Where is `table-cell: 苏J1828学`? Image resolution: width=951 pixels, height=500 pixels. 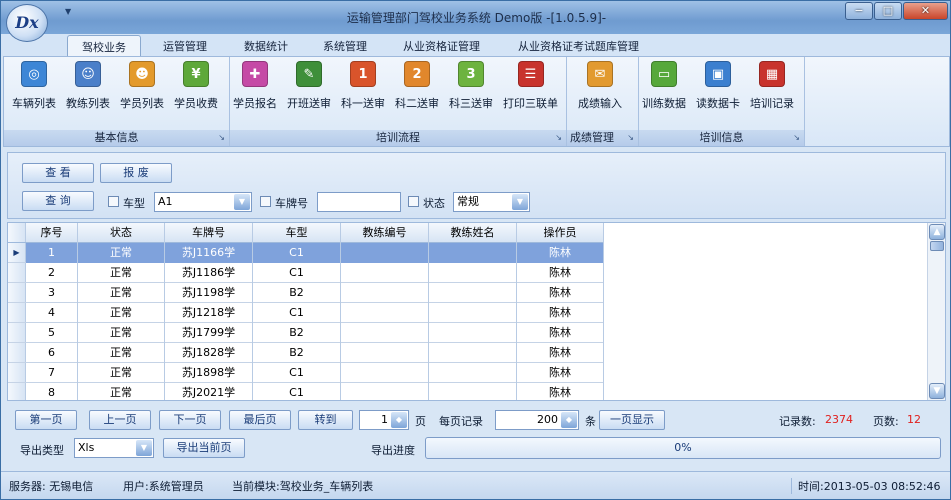 table-cell: 苏J1828学 is located at coordinates (209, 353).